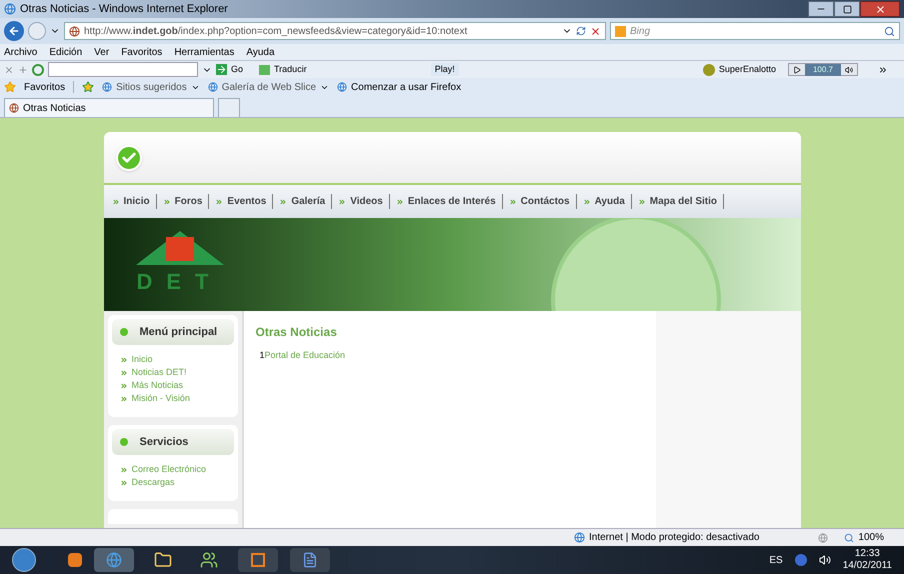 The image size is (904, 574). What do you see at coordinates (65, 52) in the screenshot?
I see `menu-item: Edición` at bounding box center [65, 52].